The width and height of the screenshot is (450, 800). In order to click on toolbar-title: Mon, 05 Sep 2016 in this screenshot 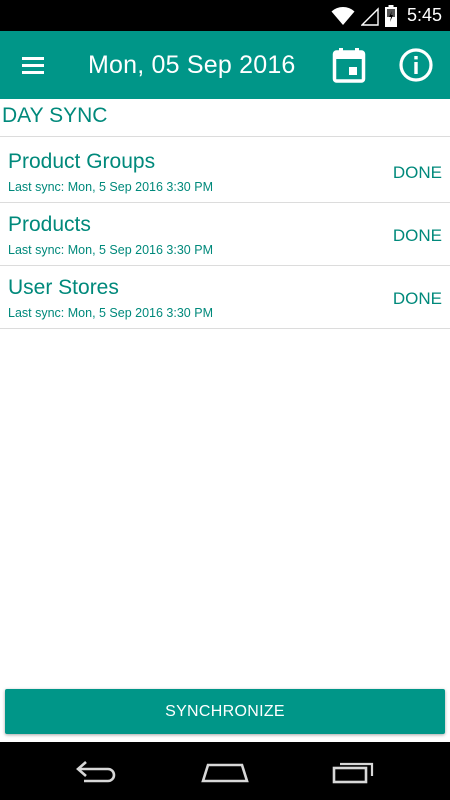, I will do `click(192, 65)`.